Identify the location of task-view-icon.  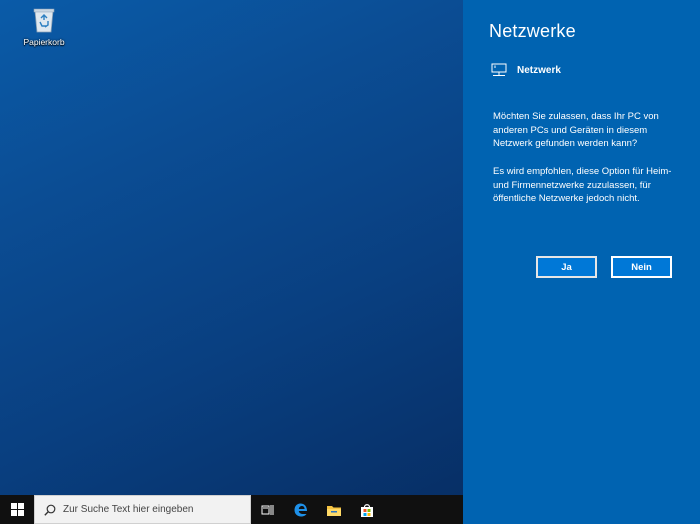
(267, 509).